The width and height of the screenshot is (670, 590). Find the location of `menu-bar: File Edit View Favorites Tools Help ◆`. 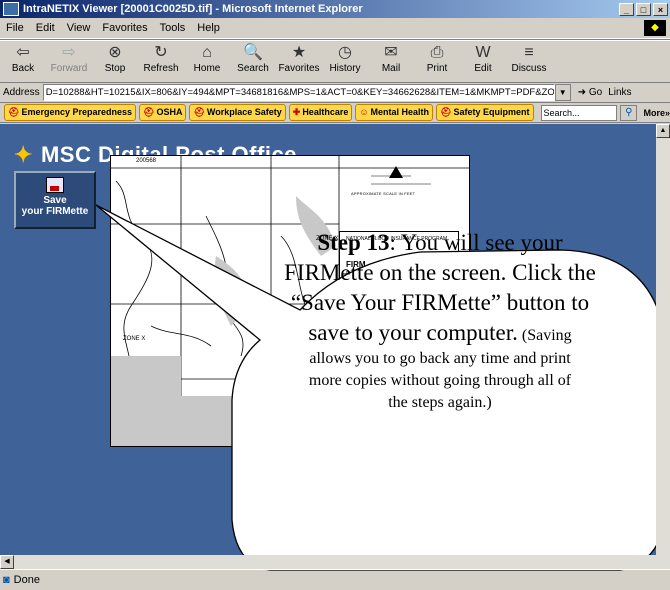

menu-bar: File Edit View Favorites Tools Help ◆ is located at coordinates (335, 28).